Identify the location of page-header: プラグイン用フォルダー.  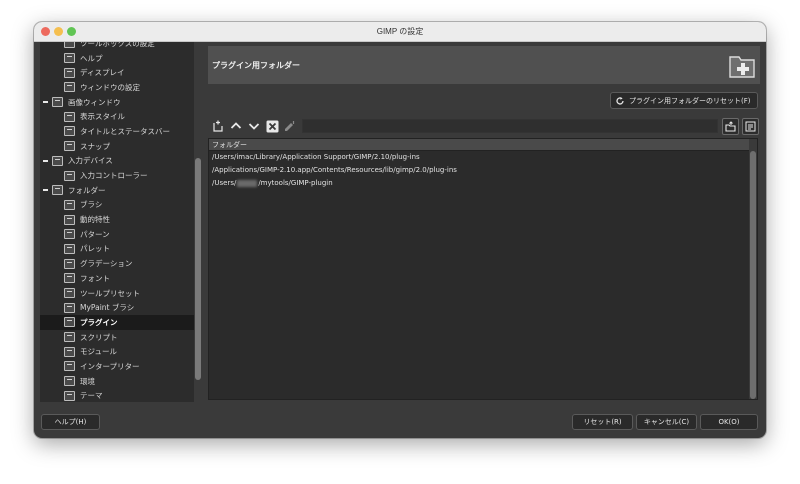
(484, 65).